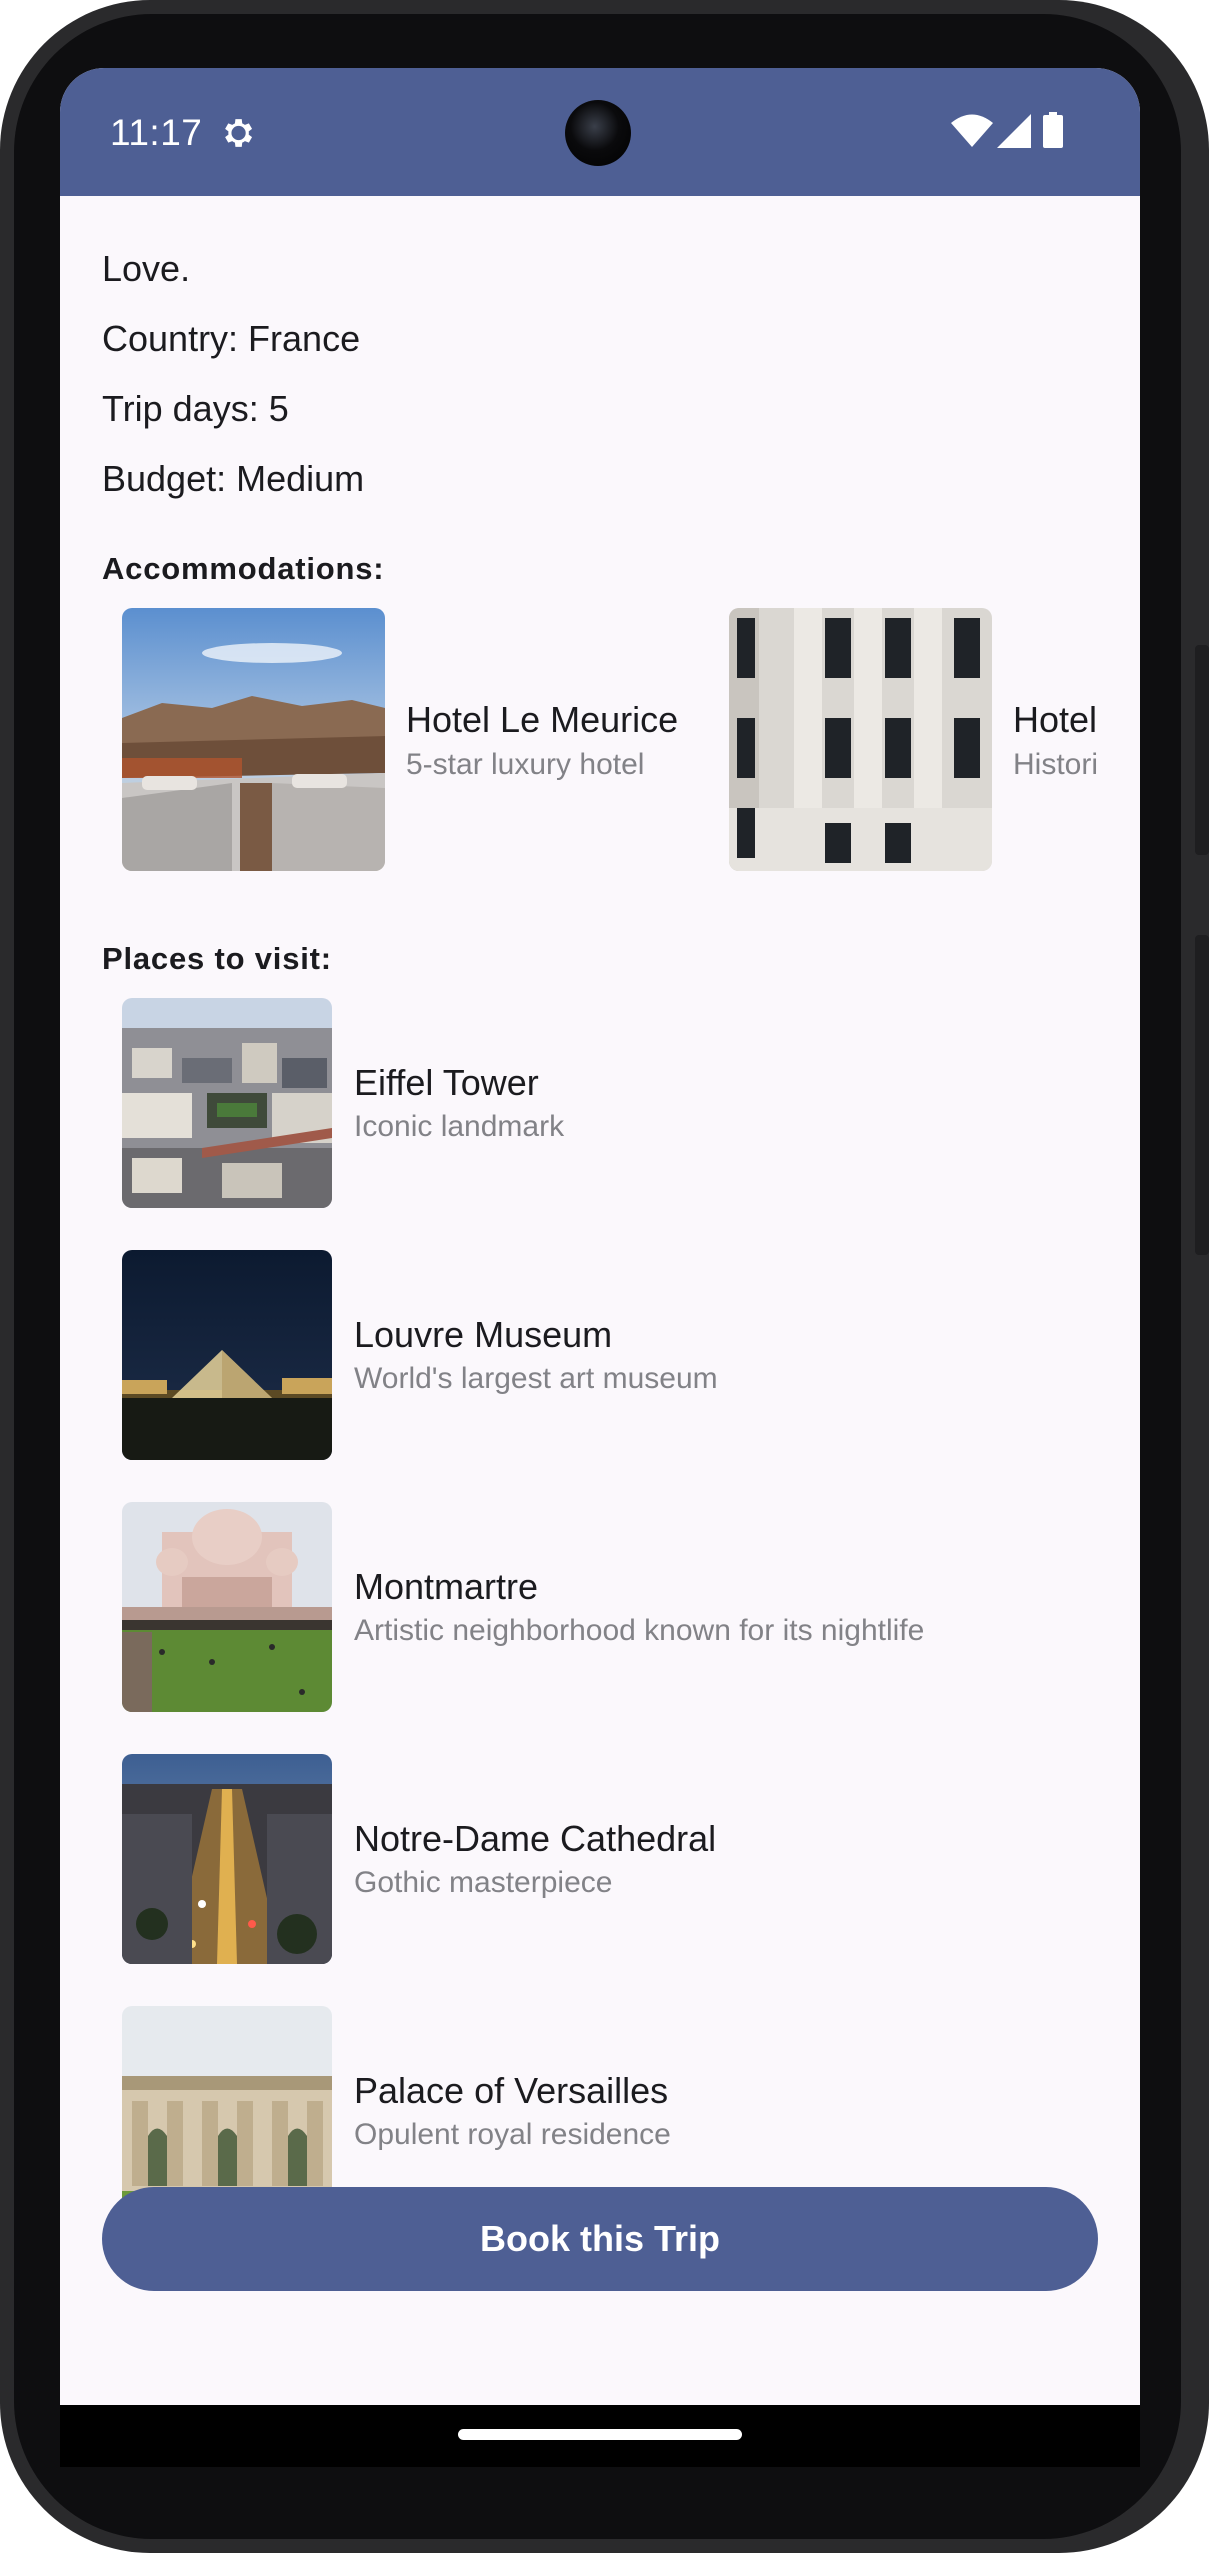  What do you see at coordinates (600, 2239) in the screenshot?
I see `book-trip-button: Book this Trip` at bounding box center [600, 2239].